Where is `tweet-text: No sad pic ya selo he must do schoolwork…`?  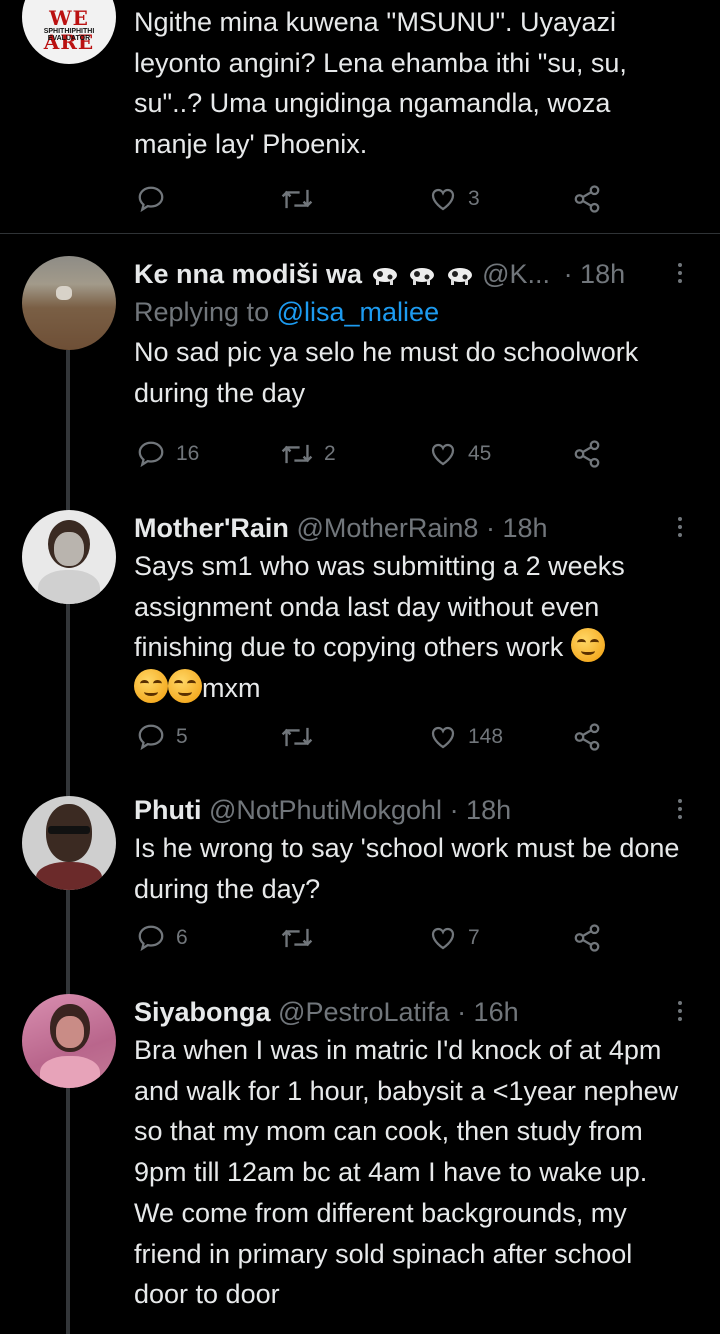 tweet-text: No sad pic ya selo he must do schoolwork… is located at coordinates (386, 372).